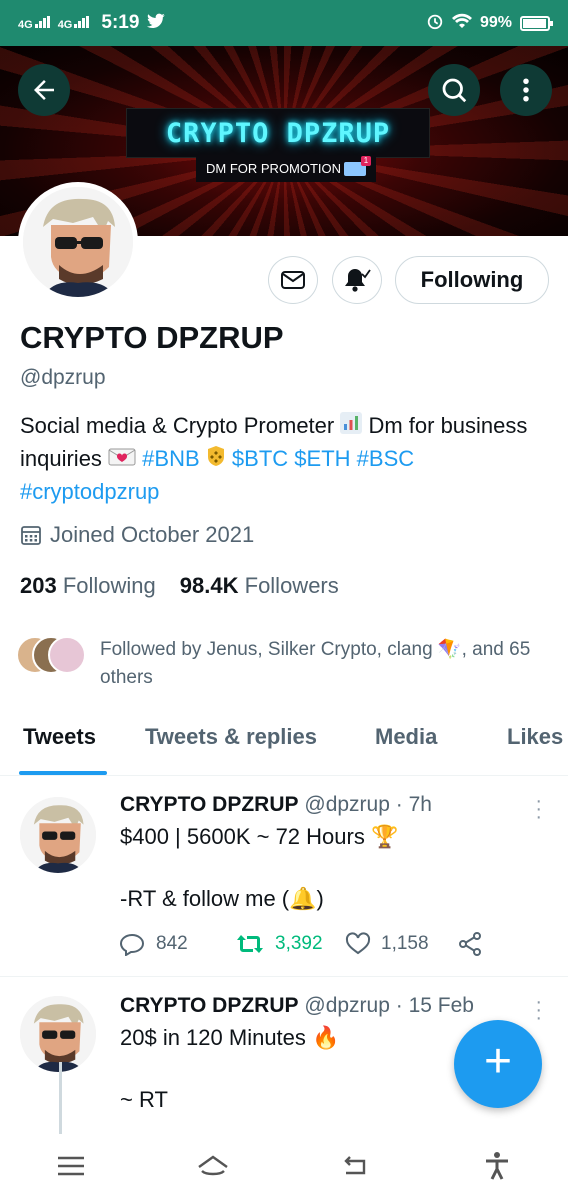 The image size is (568, 1200). What do you see at coordinates (109, 585) in the screenshot?
I see `following-label: Following` at bounding box center [109, 585].